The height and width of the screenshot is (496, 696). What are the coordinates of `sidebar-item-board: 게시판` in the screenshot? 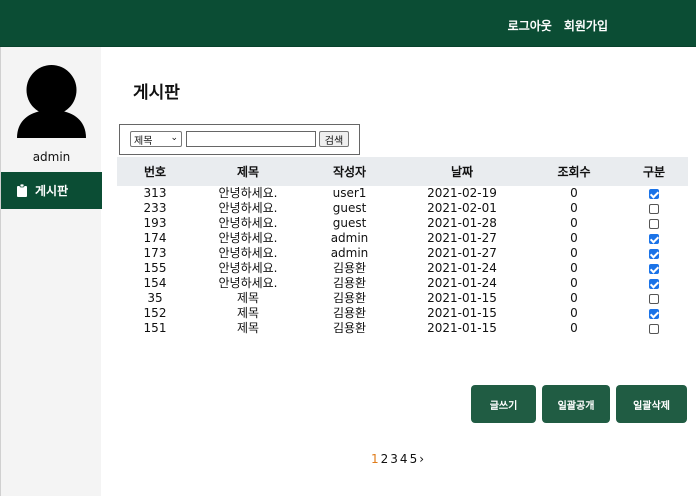 It's located at (51, 190).